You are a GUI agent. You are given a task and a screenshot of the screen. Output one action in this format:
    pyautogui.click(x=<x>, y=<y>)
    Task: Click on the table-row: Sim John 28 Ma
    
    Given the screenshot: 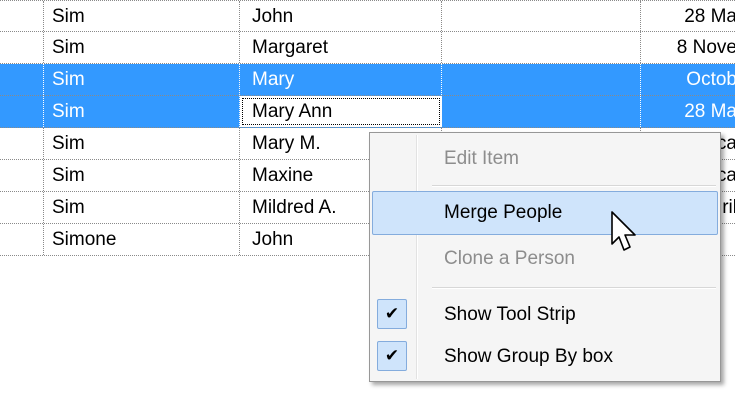 What is the action you would take?
    pyautogui.click(x=367, y=16)
    